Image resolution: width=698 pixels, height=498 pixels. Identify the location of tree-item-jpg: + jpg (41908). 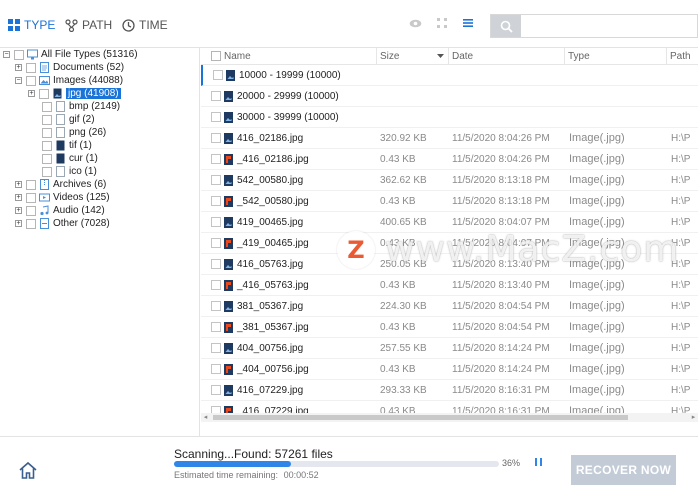
(74, 93).